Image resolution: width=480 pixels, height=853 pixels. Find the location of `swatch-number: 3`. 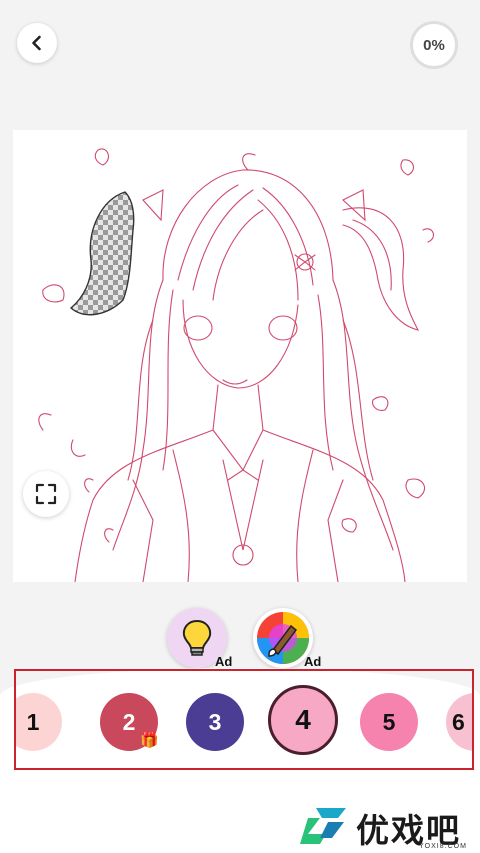

swatch-number: 3 is located at coordinates (215, 721).